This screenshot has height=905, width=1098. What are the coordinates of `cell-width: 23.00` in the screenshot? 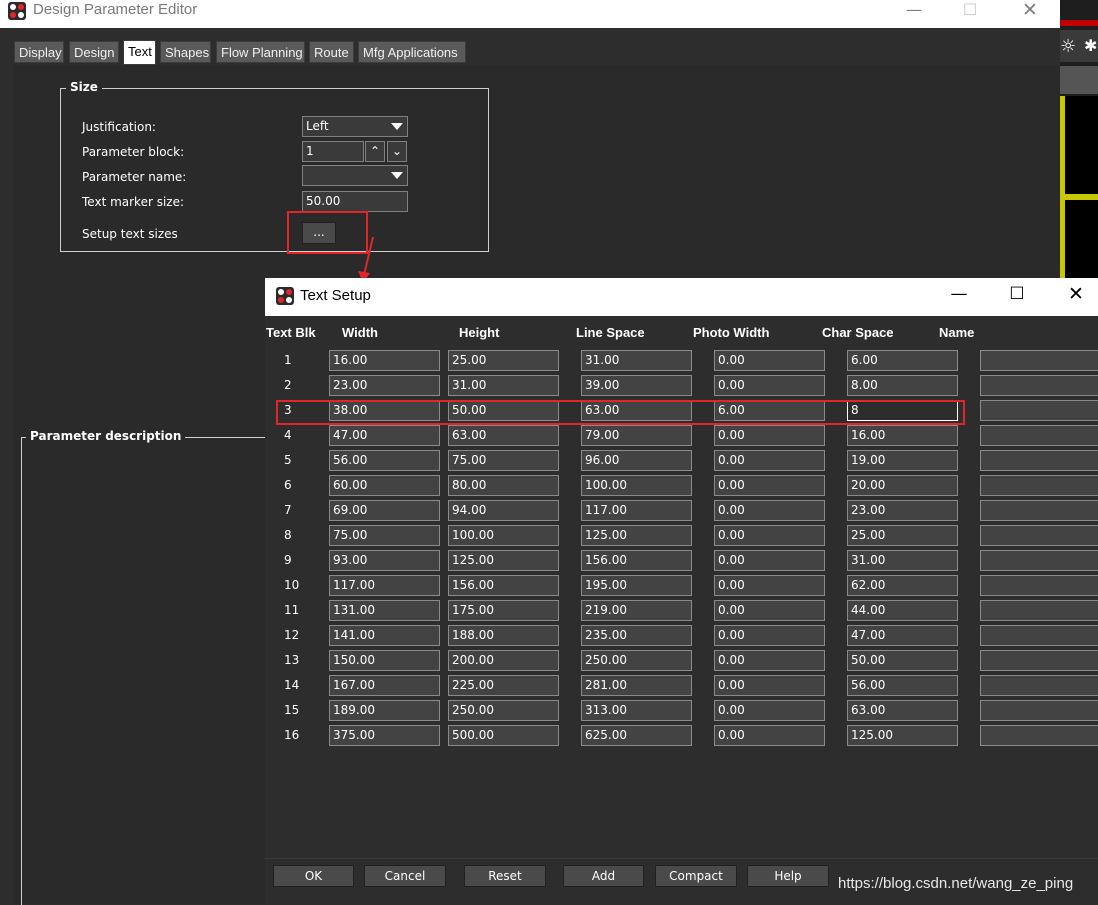 It's located at (384, 385).